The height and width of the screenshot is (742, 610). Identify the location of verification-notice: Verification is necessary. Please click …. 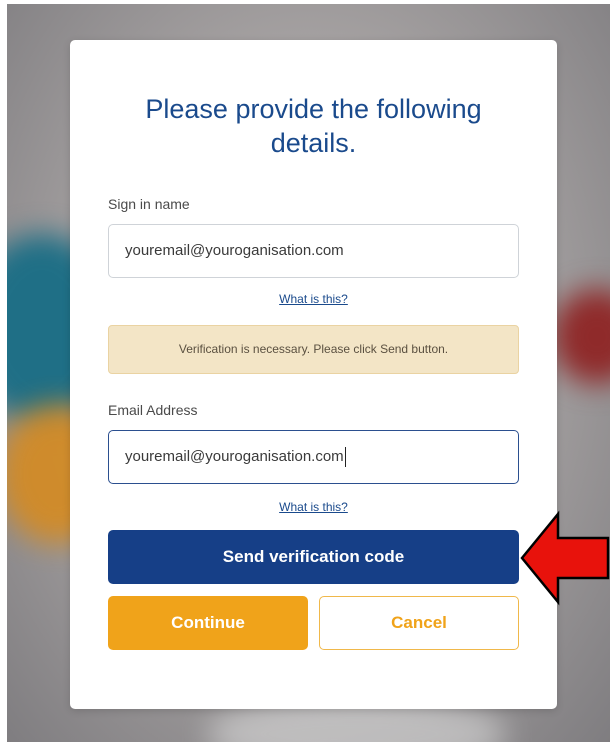
(313, 349).